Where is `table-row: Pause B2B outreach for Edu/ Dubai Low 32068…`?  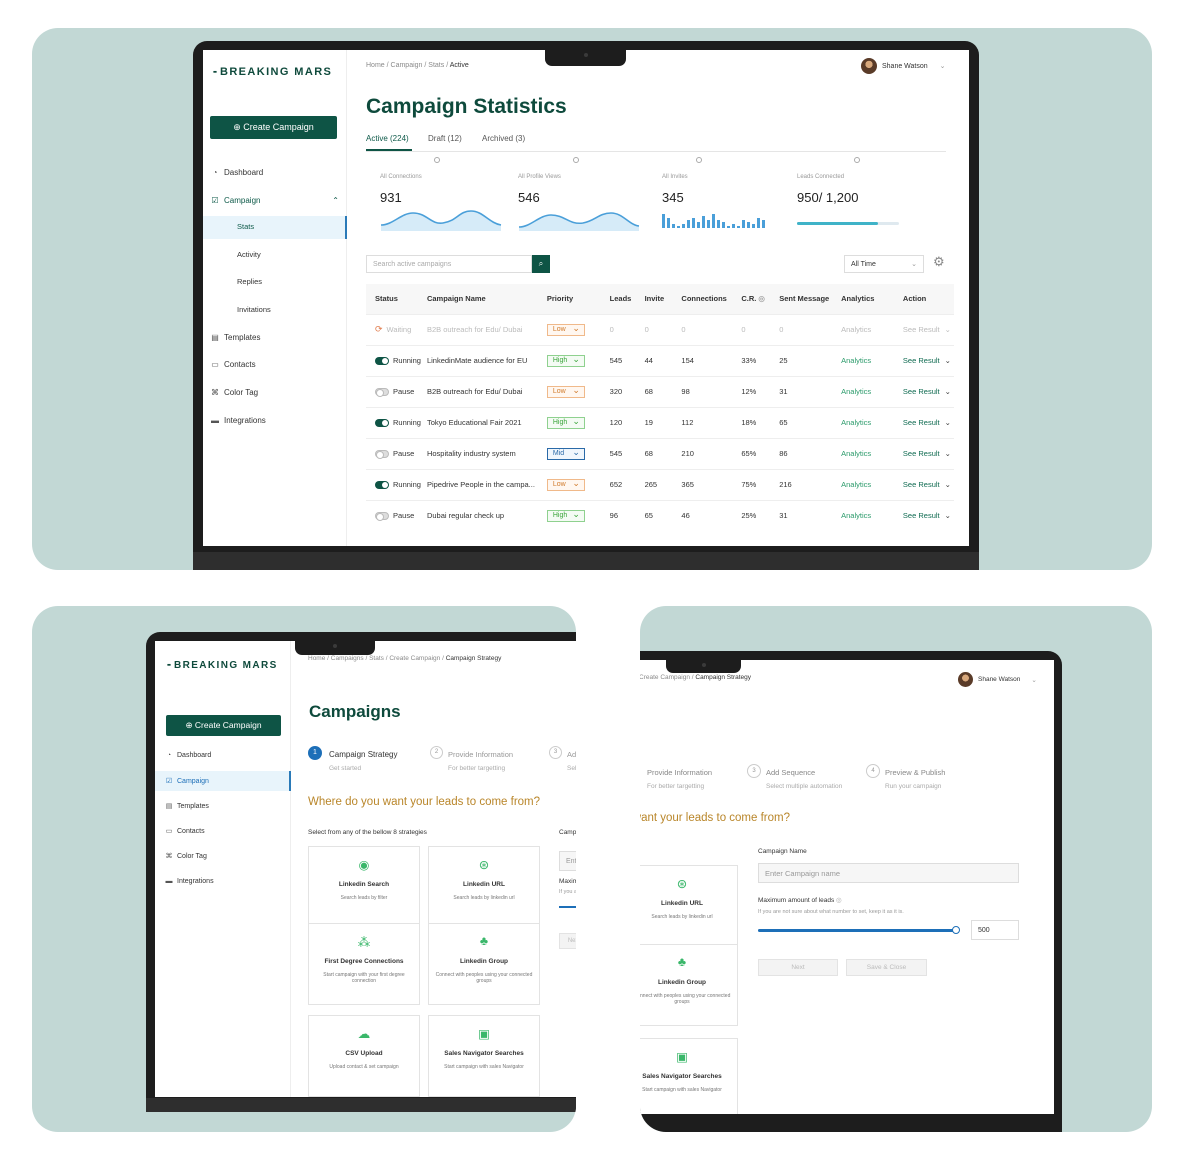 table-row: Pause B2B outreach for Edu/ Dubai Low 32068… is located at coordinates (660, 391).